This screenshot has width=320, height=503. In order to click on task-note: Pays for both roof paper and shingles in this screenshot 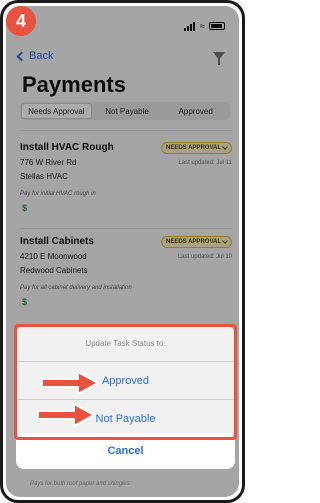, I will do `click(80, 484)`.